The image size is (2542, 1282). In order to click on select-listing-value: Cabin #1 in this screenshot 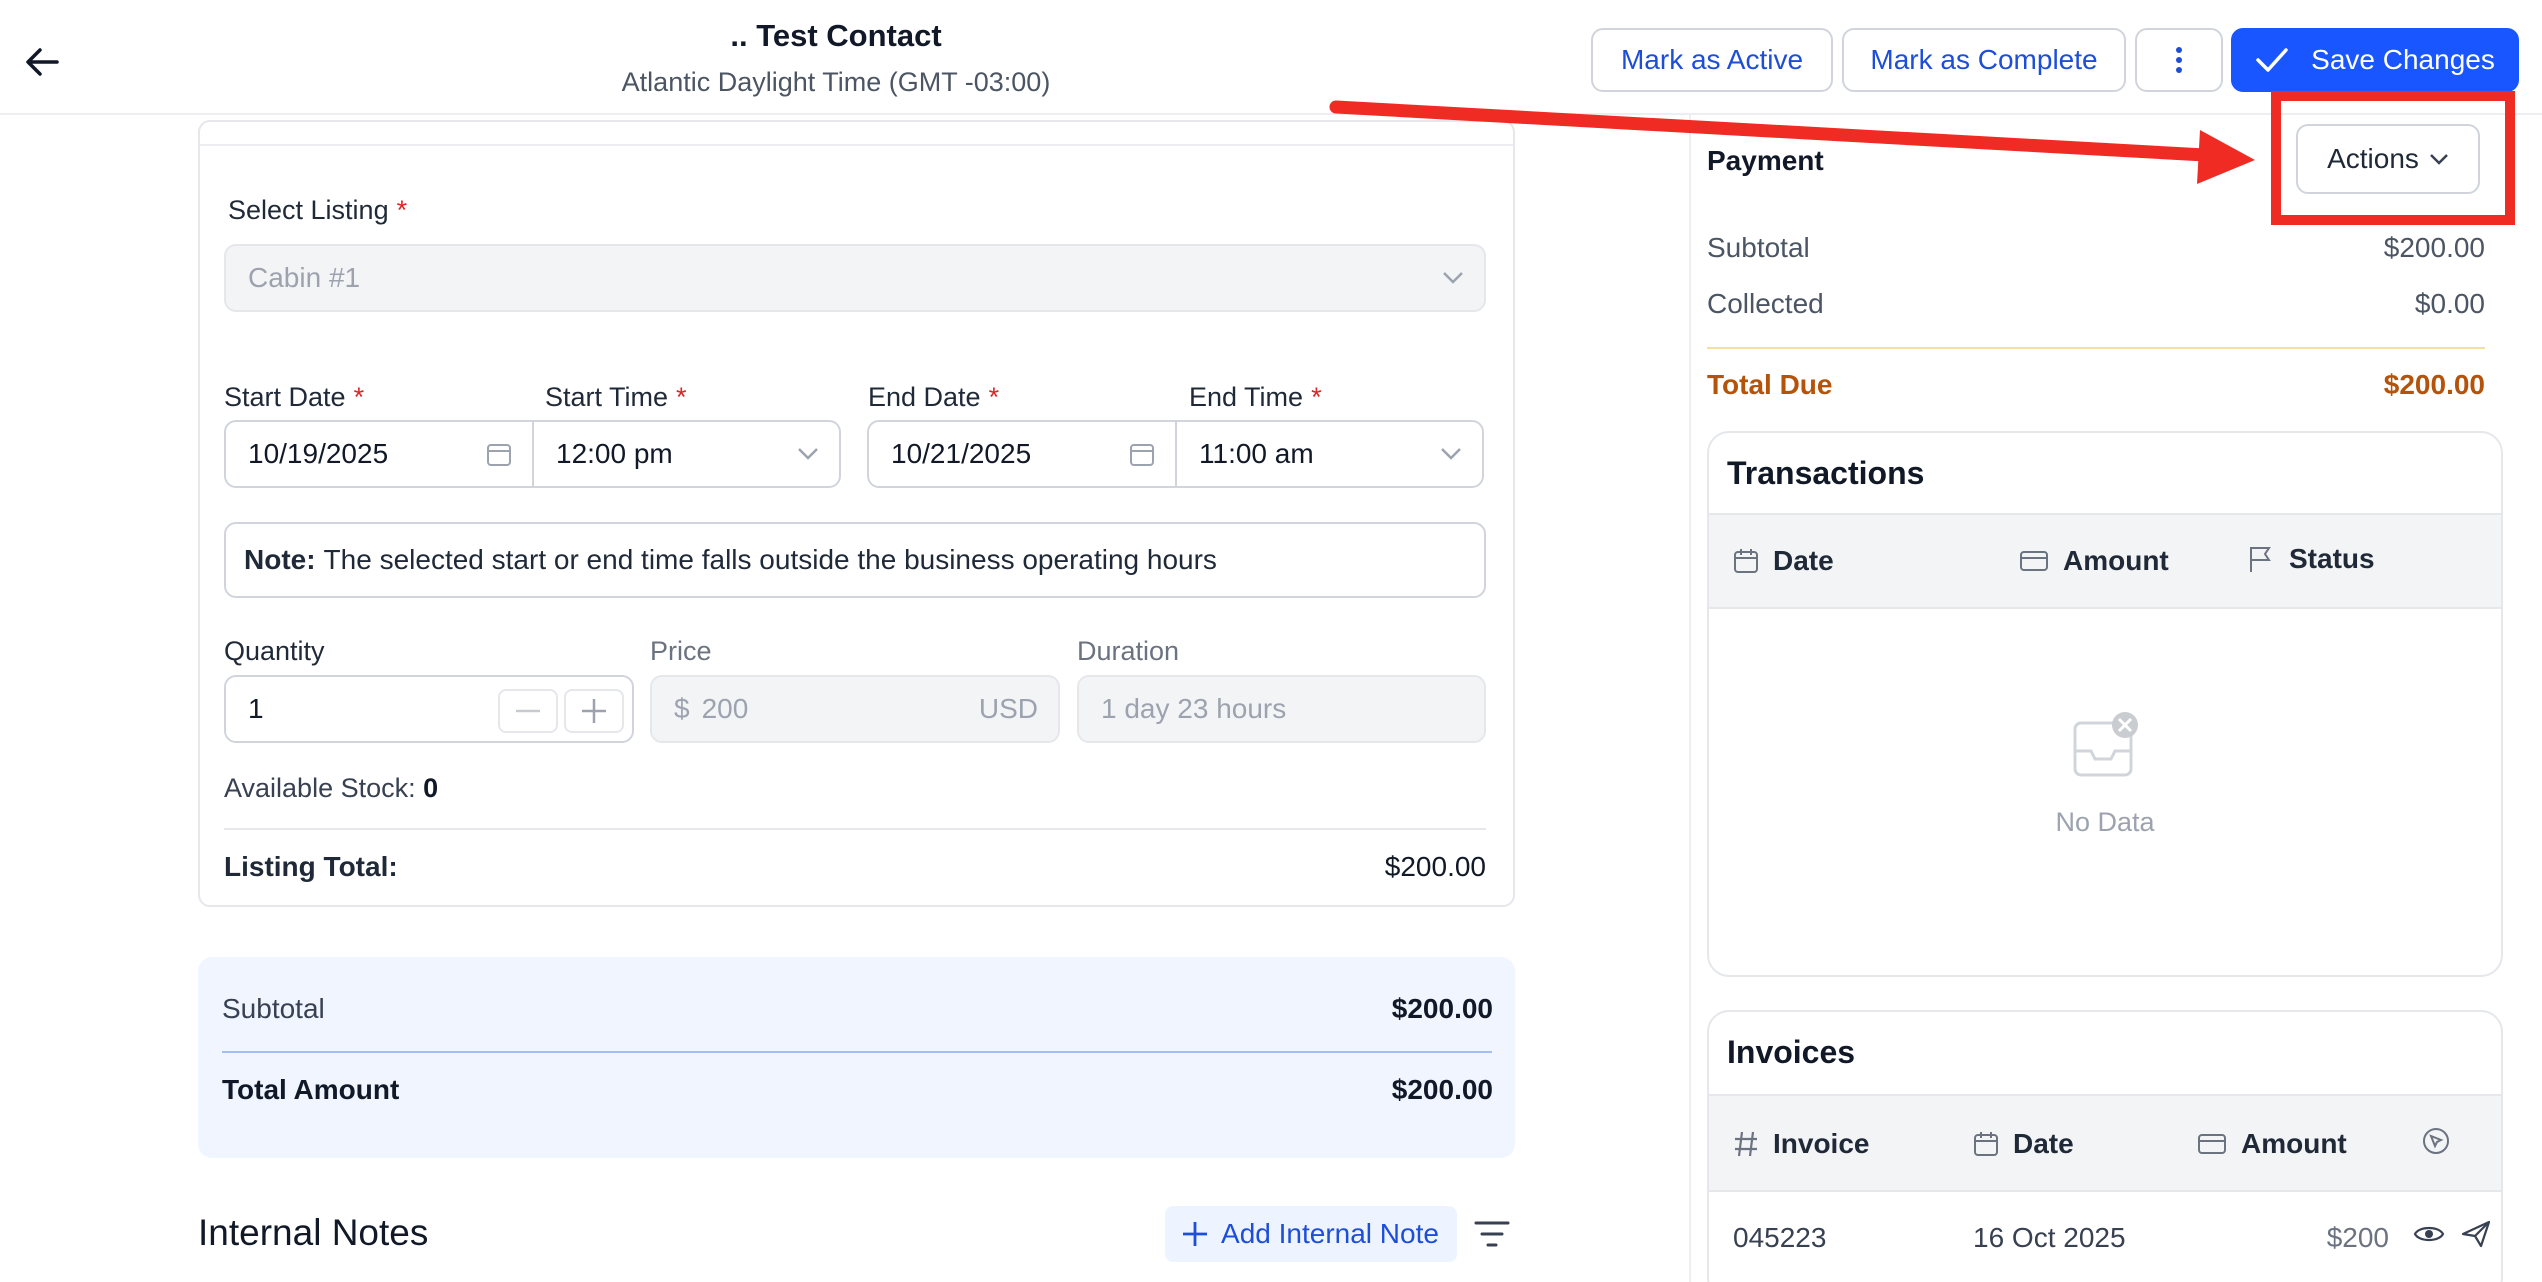, I will do `click(304, 277)`.